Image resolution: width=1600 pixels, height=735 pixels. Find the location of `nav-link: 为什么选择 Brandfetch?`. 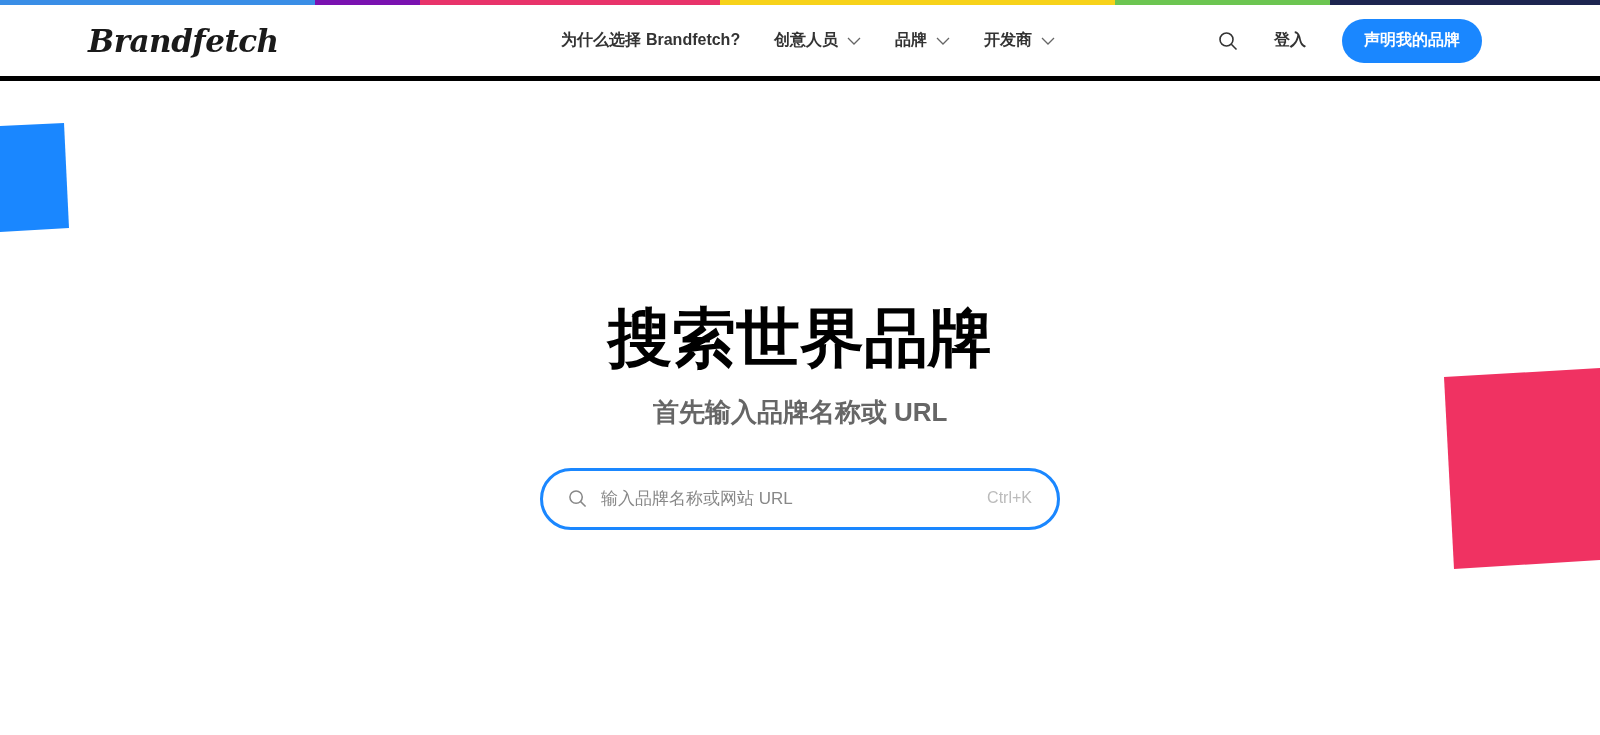

nav-link: 为什么选择 Brandfetch? is located at coordinates (651, 40).